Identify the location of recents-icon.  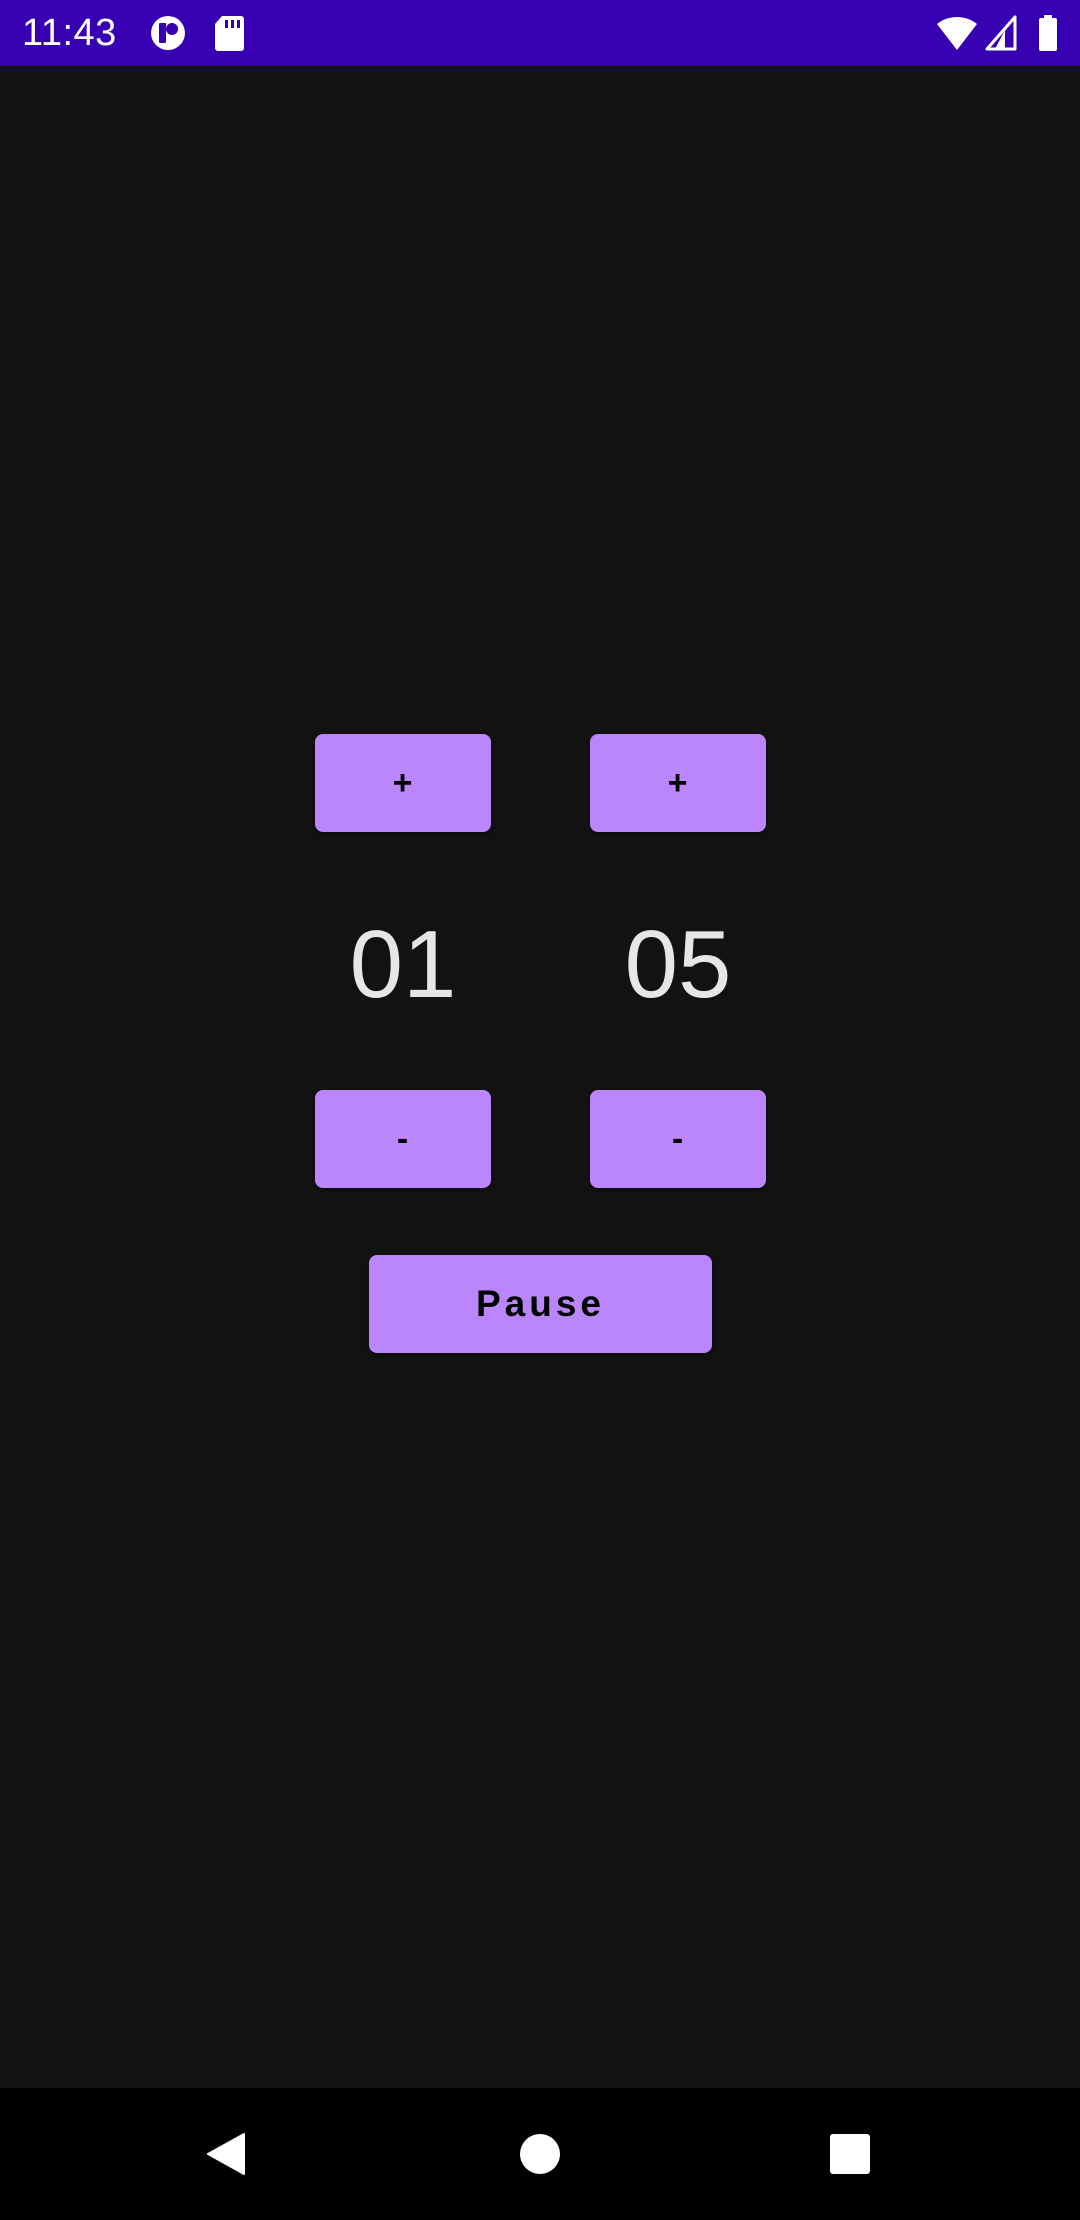
(850, 2154).